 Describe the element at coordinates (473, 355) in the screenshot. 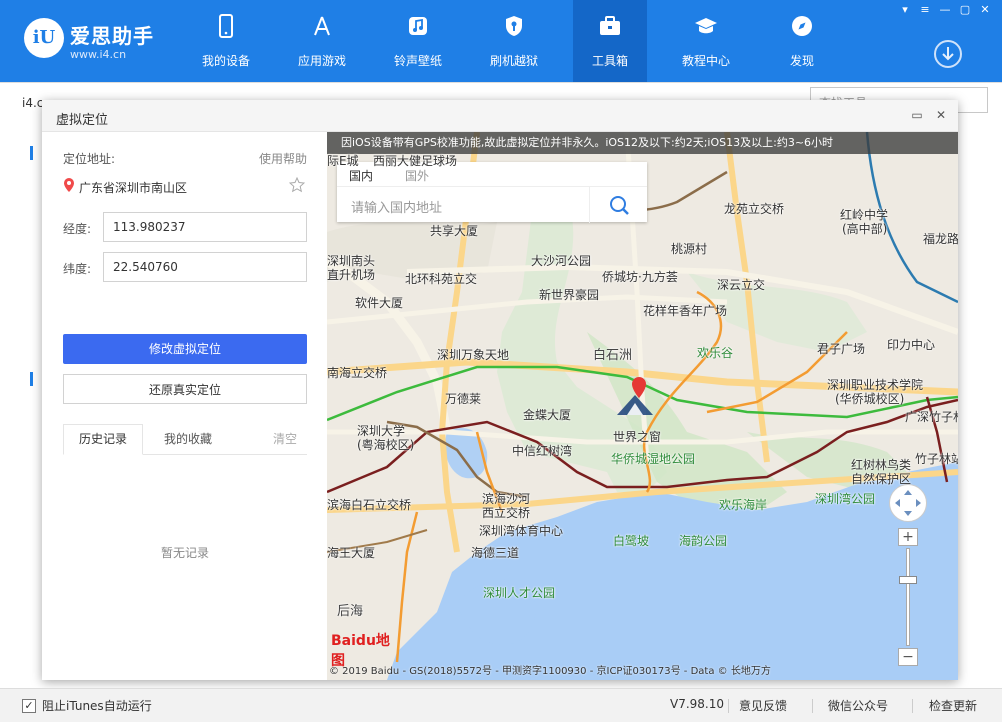

I see `map-label: 深圳万象天地` at that location.